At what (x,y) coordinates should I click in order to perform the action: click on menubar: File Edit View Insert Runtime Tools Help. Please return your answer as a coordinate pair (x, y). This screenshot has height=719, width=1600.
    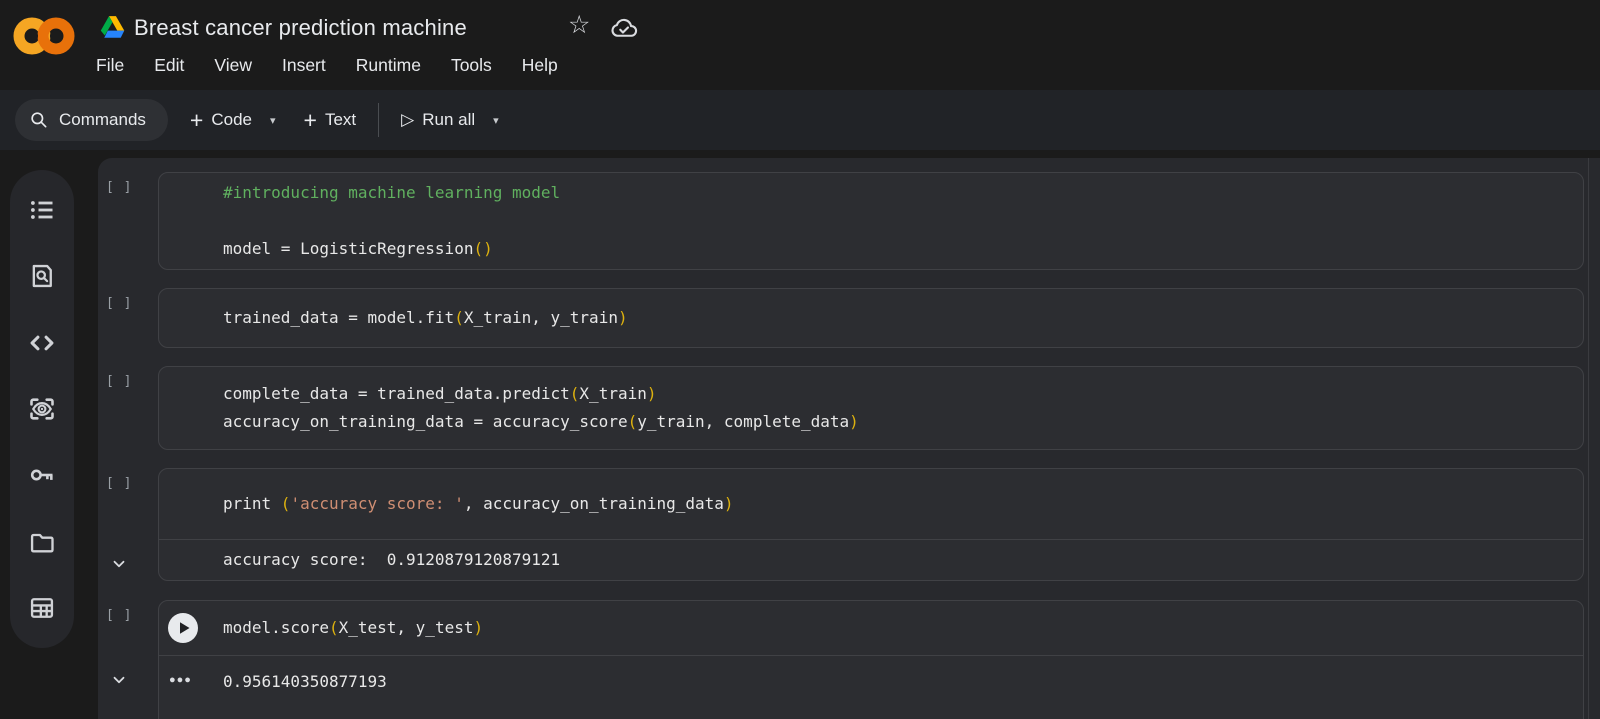
    Looking at the image, I should click on (327, 65).